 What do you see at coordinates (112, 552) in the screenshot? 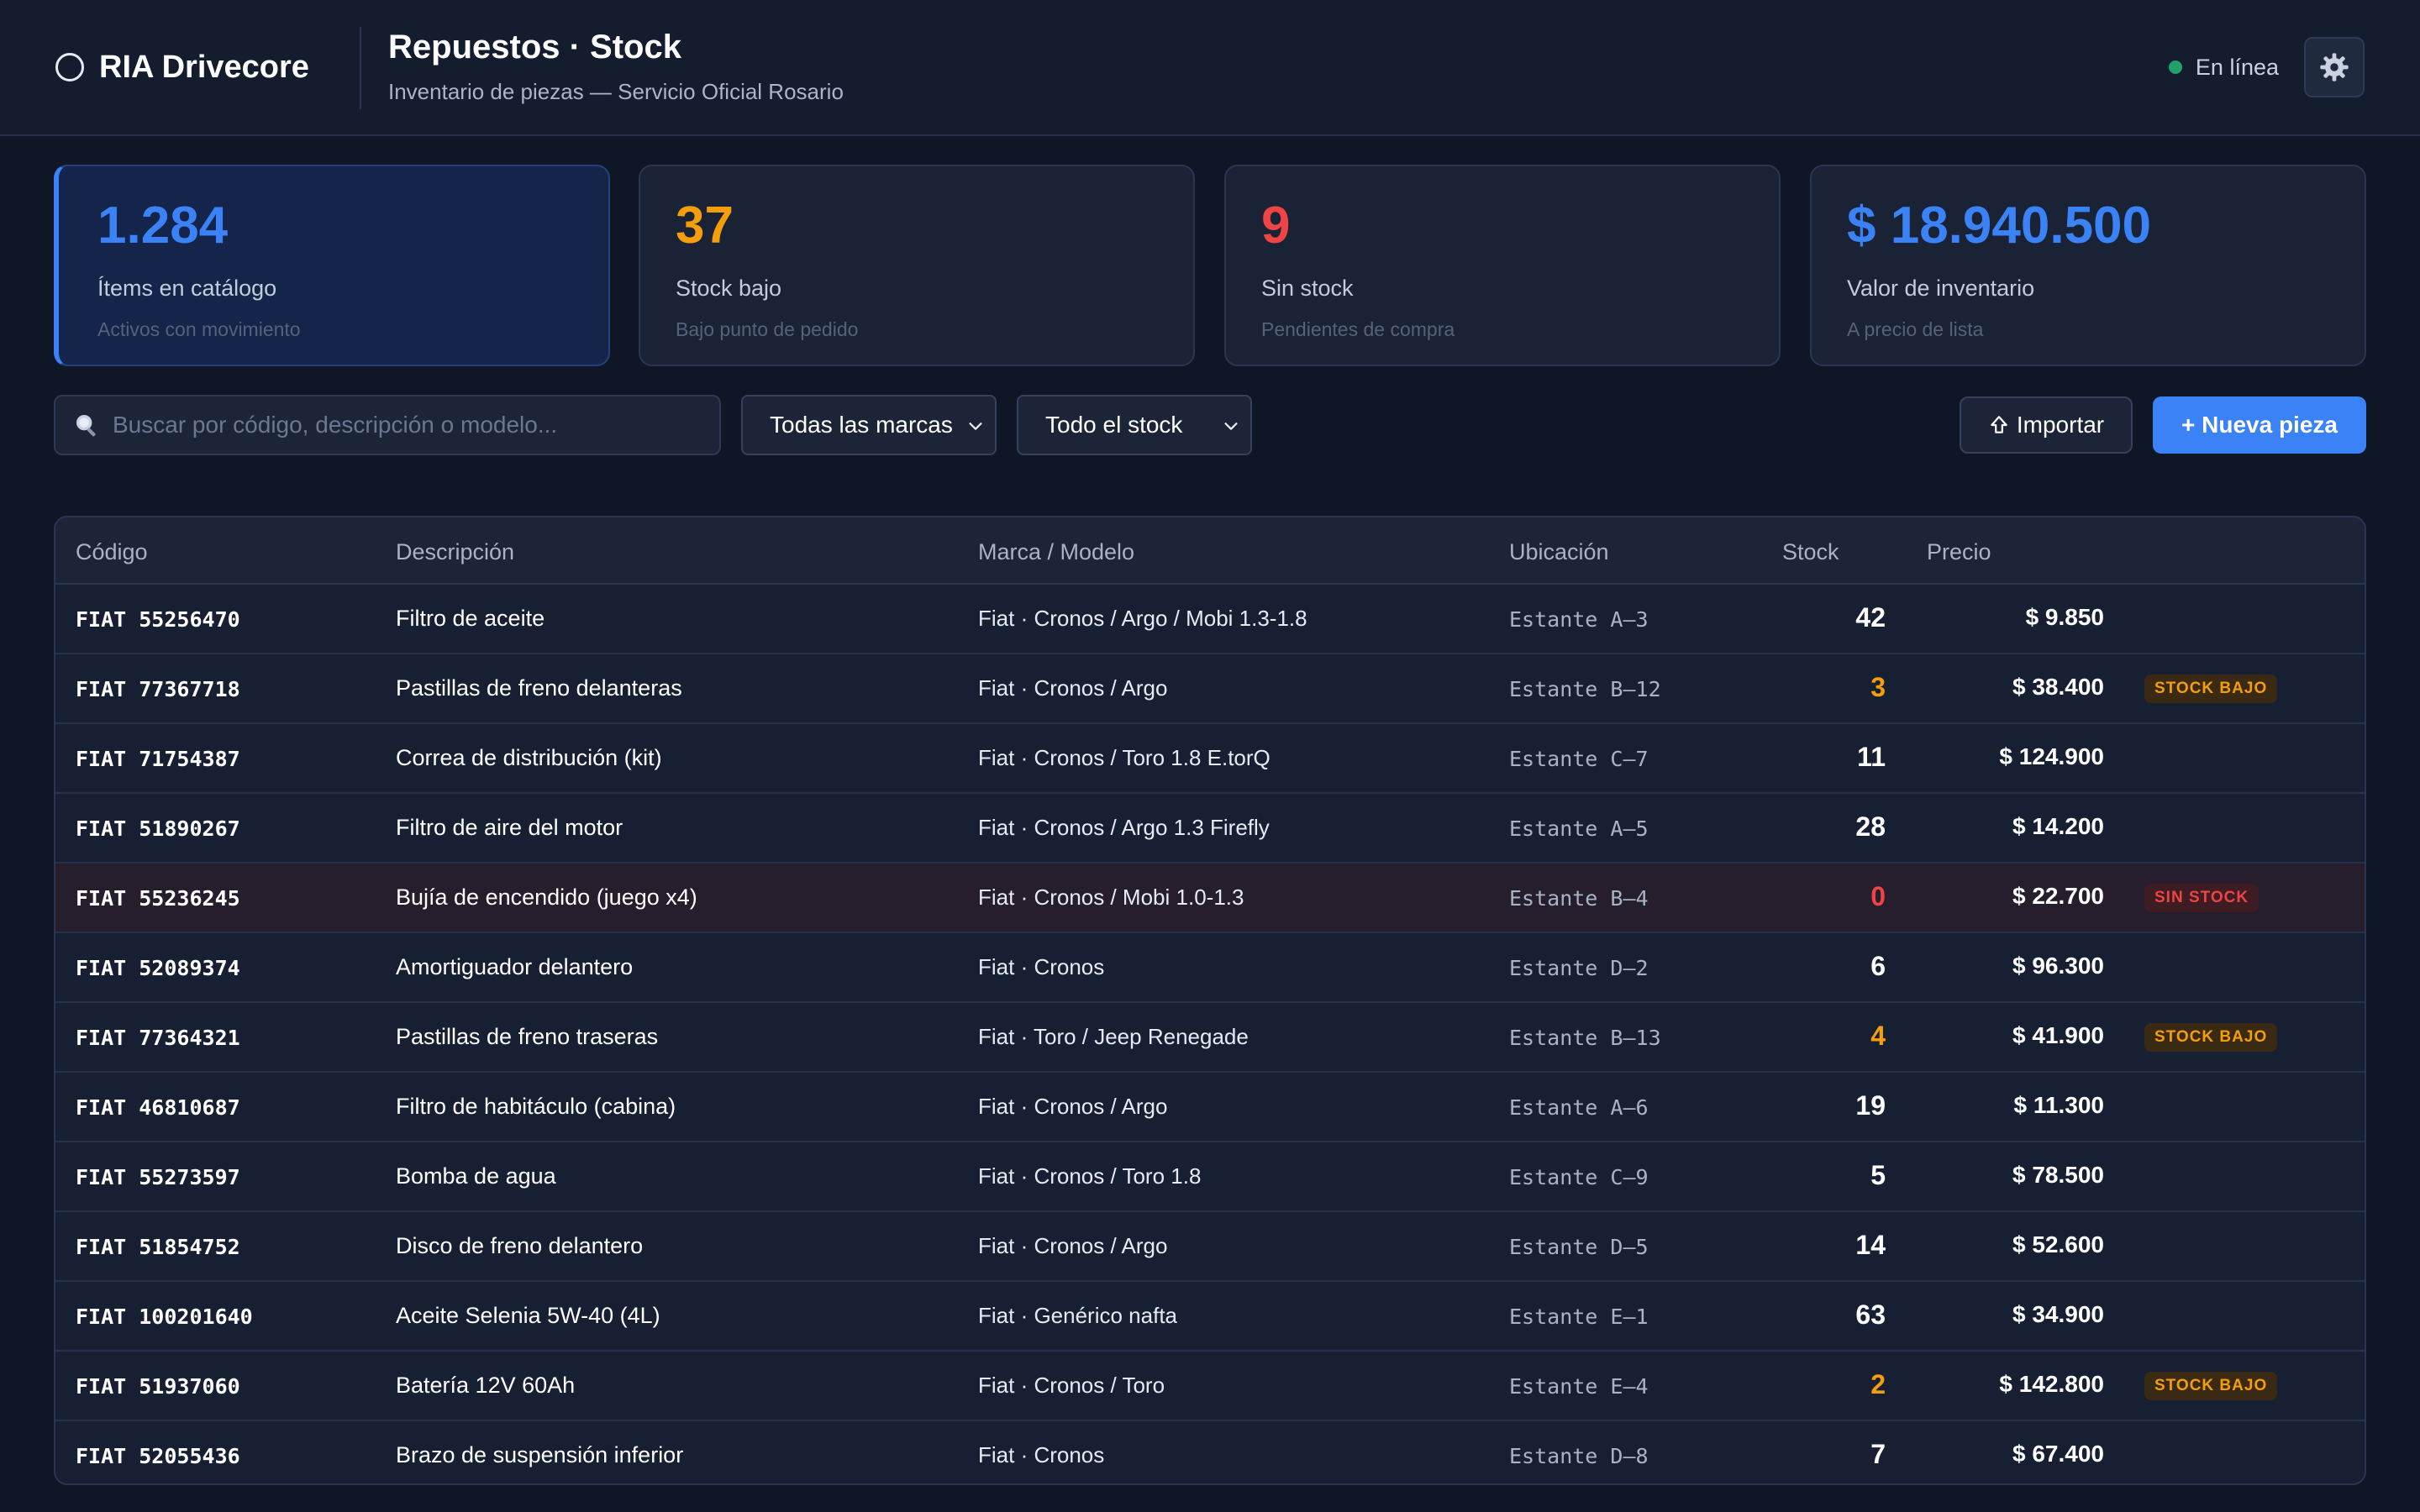
I see `column-header-code: Código` at bounding box center [112, 552].